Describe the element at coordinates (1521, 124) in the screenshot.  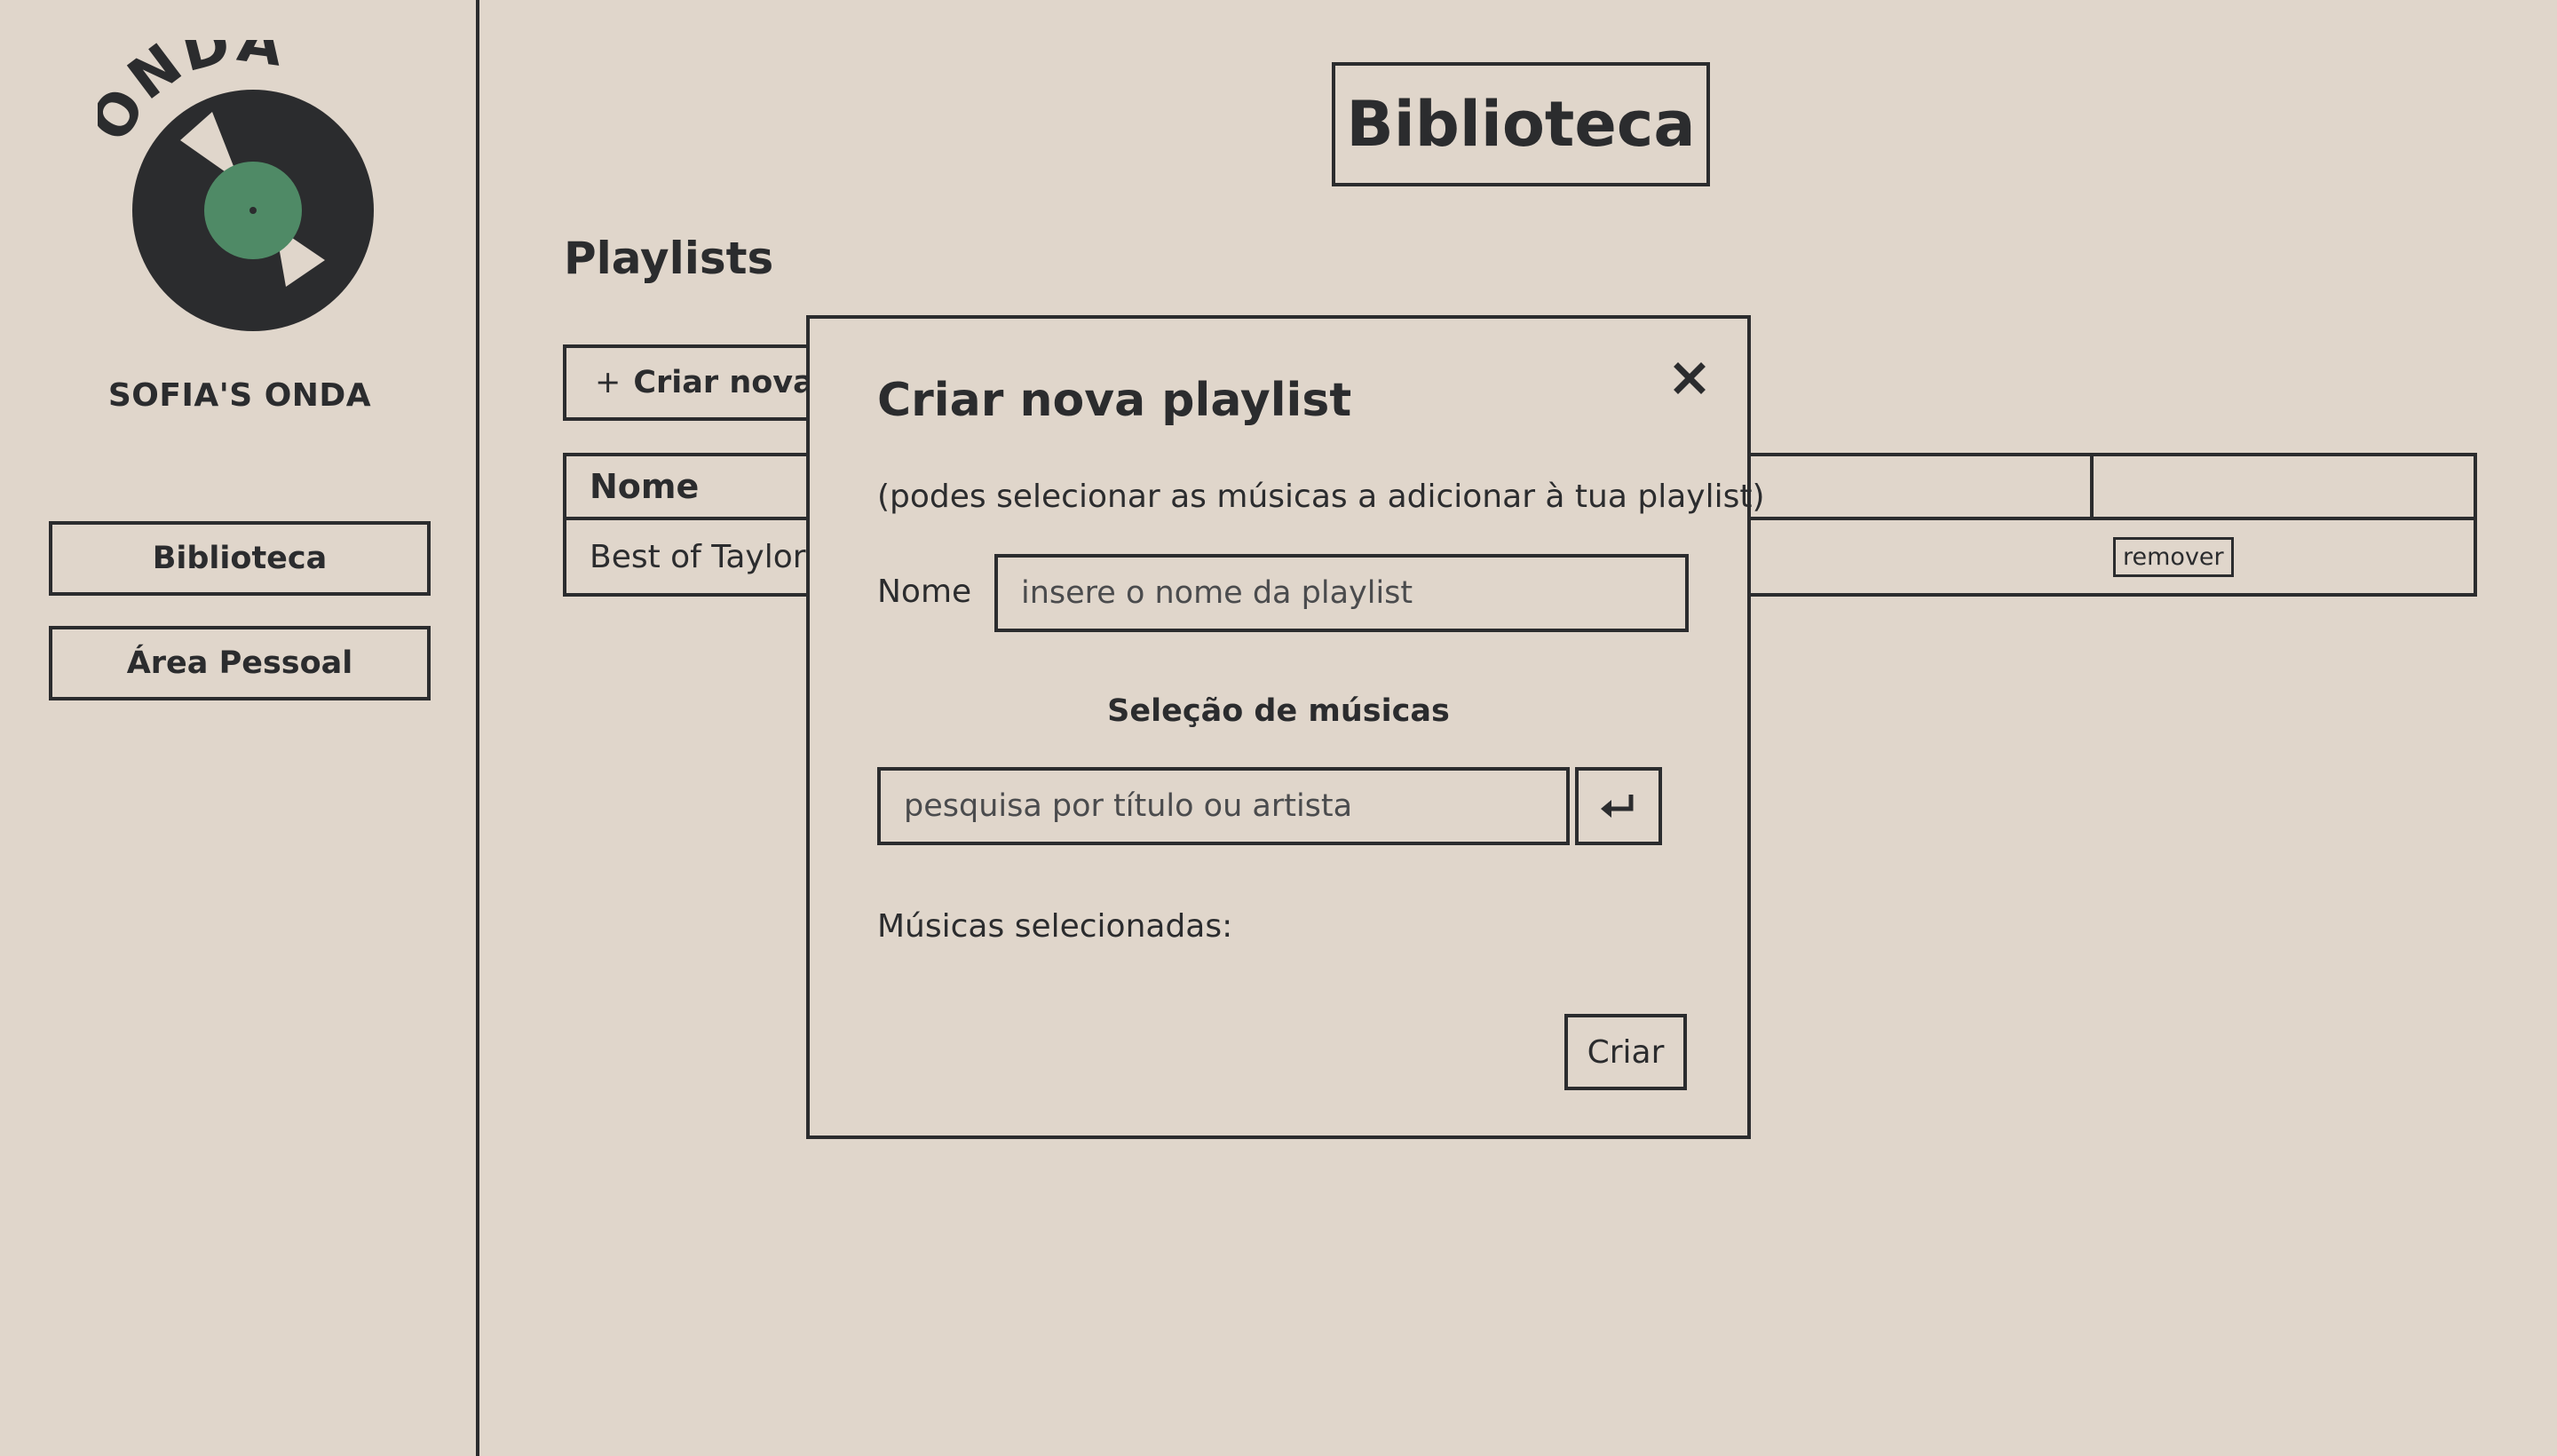
I see `page-title: Biblioteca` at that location.